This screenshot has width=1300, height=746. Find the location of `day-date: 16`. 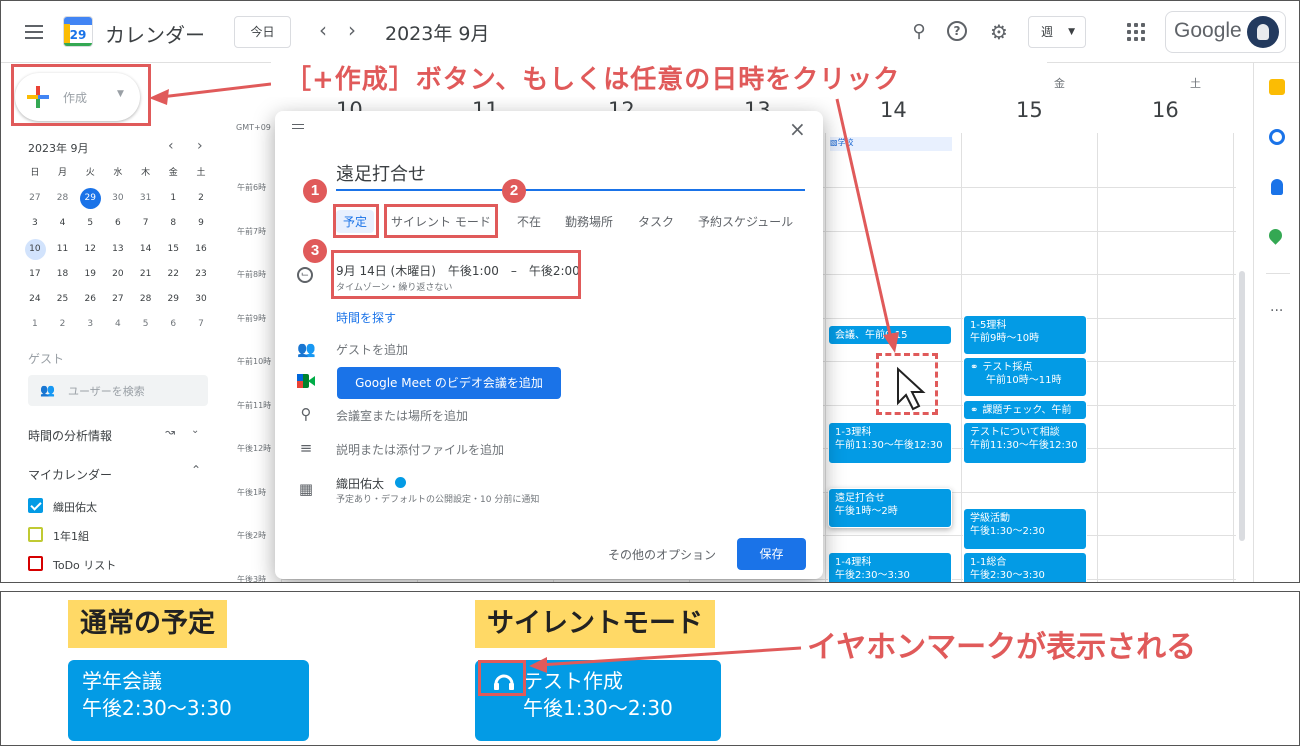

day-date: 16 is located at coordinates (1165, 110).